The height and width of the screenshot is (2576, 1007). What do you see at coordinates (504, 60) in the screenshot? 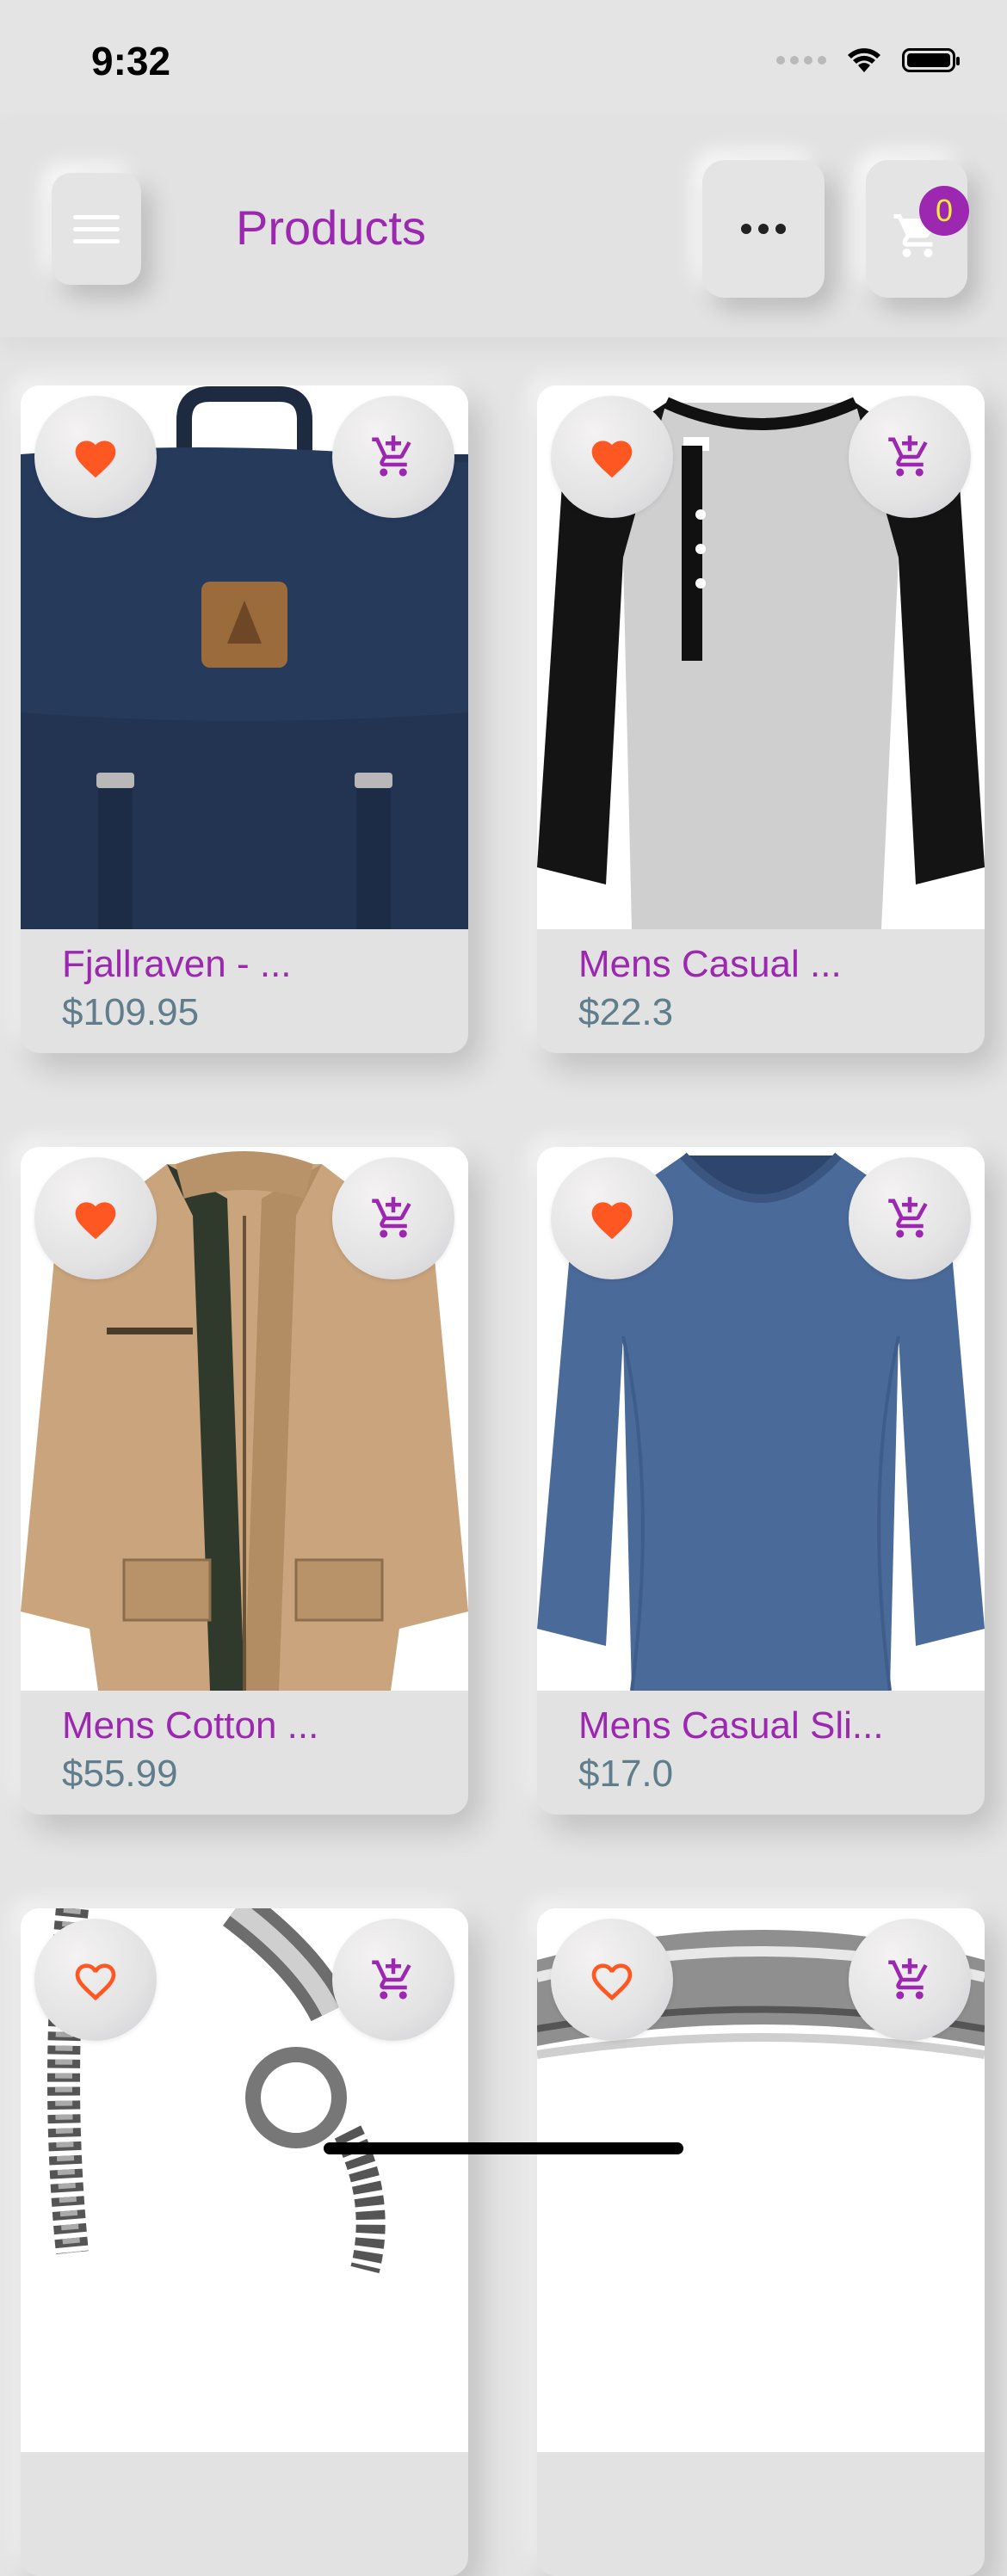
I see `status-bar: 9:32` at bounding box center [504, 60].